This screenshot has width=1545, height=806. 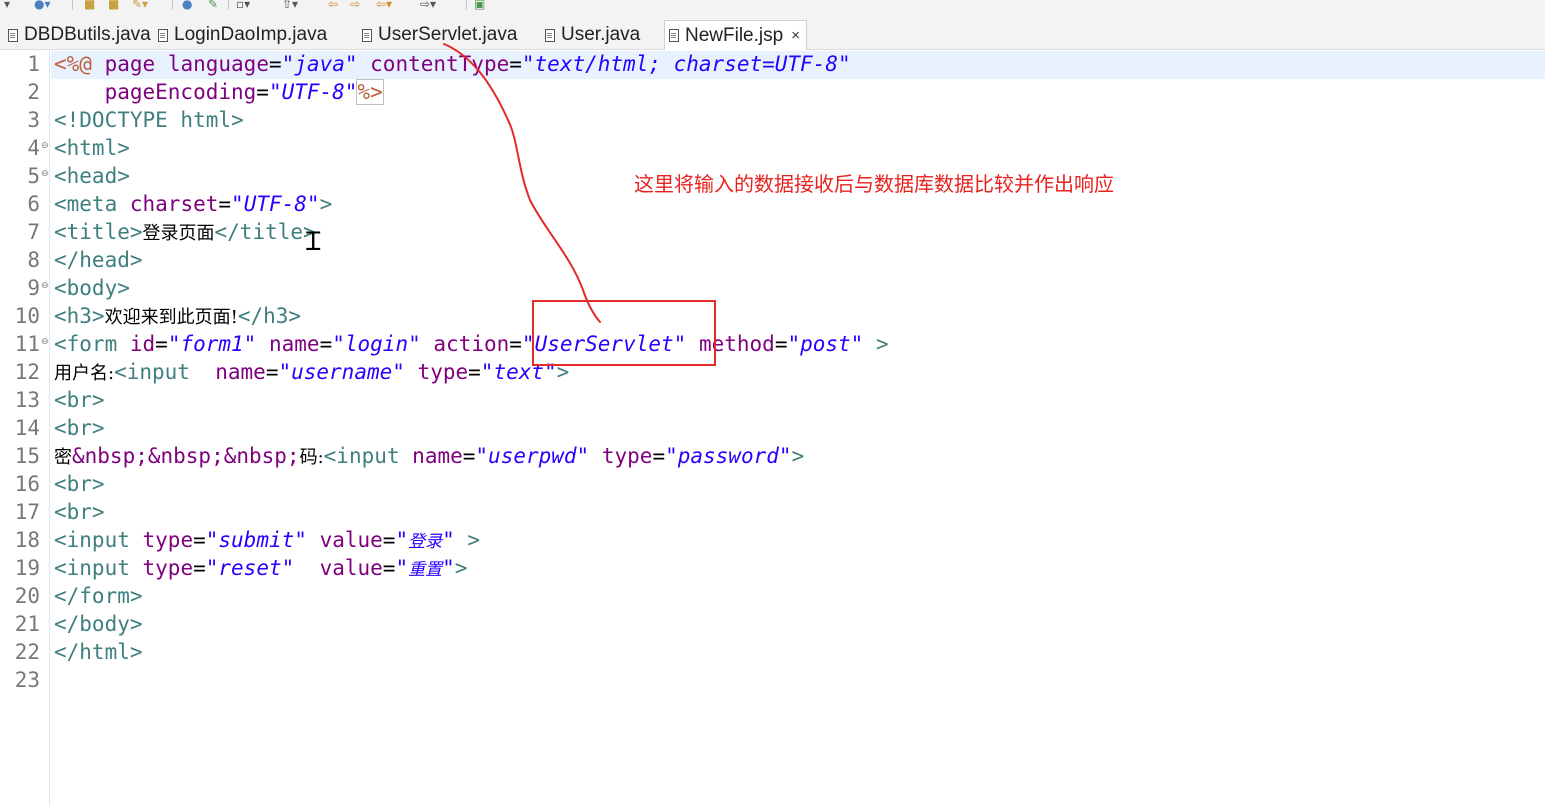 I want to click on code-text: <!DOCTYPE html>, so click(x=149, y=120).